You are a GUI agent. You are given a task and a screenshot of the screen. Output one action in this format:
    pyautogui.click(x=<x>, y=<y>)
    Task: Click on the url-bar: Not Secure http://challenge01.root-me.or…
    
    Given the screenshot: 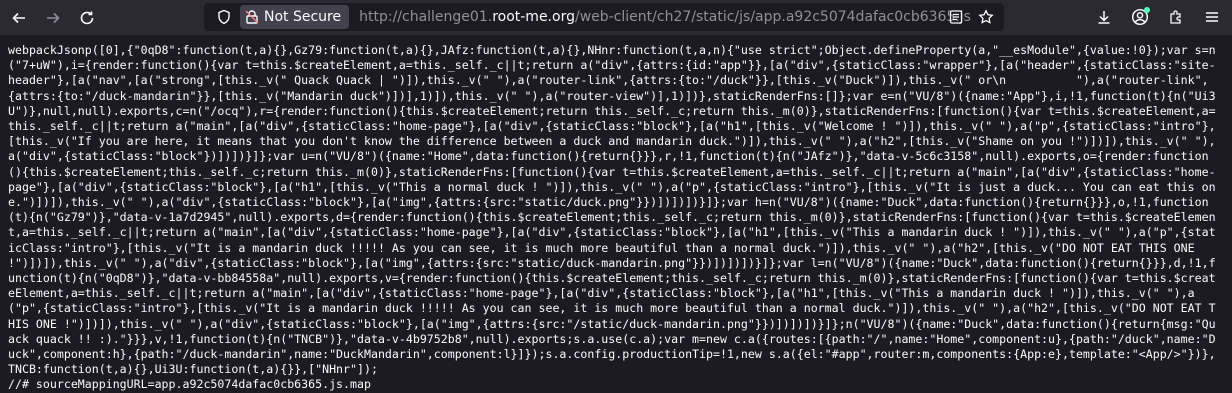 What is the action you would take?
    pyautogui.click(x=604, y=17)
    